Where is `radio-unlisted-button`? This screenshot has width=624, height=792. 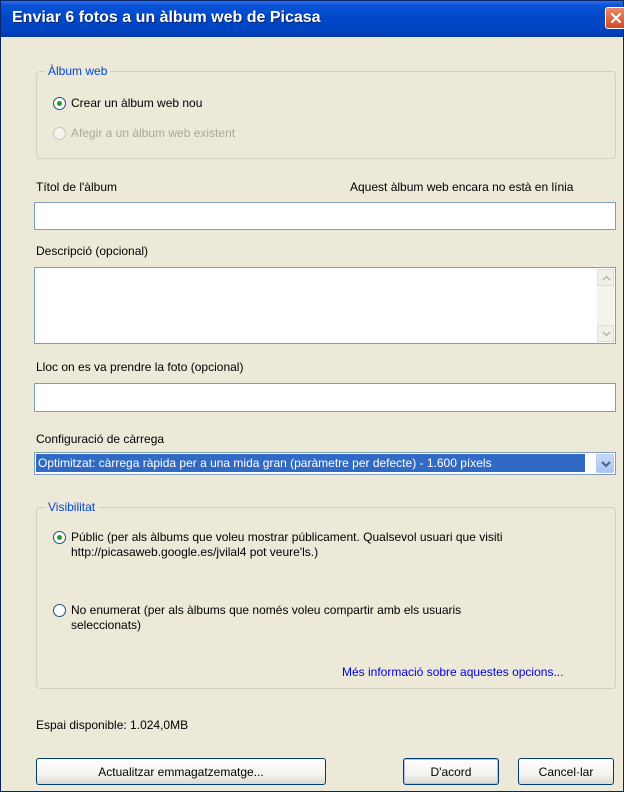 radio-unlisted-button is located at coordinates (59, 610).